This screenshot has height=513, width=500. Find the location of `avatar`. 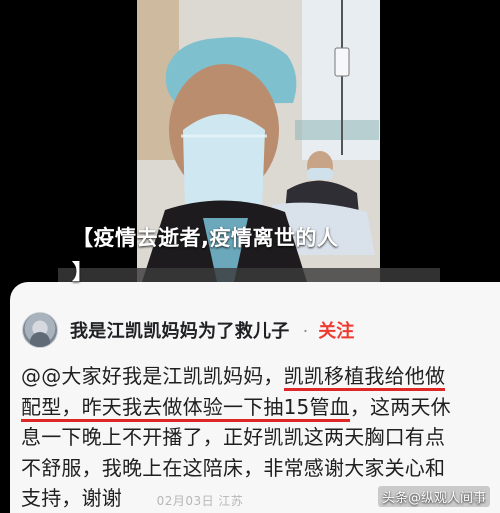

avatar is located at coordinates (40, 330).